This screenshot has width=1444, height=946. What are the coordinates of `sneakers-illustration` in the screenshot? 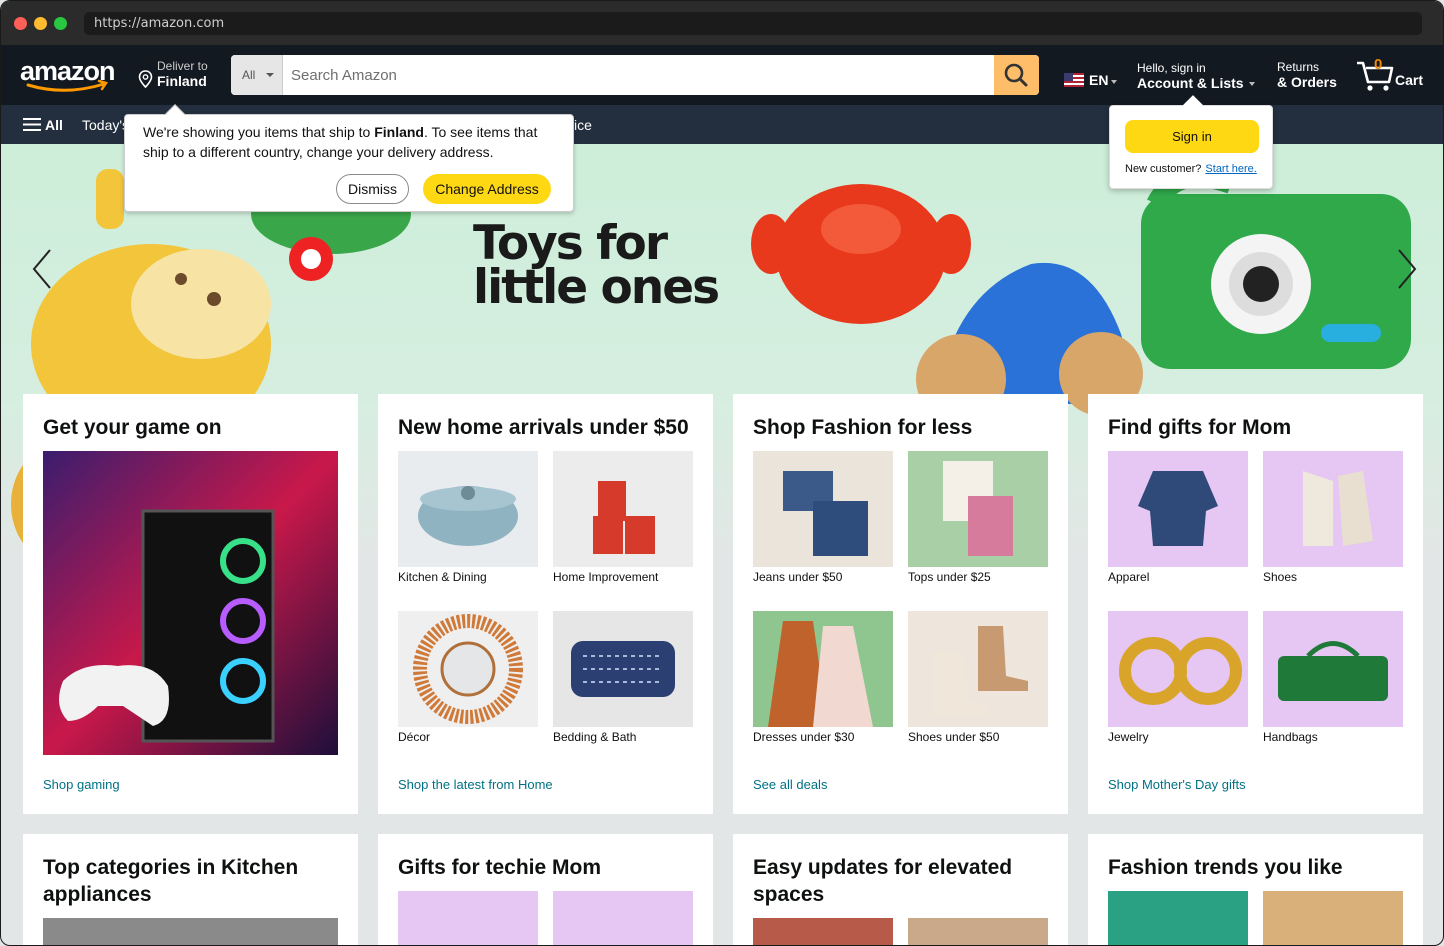 It's located at (1333, 509).